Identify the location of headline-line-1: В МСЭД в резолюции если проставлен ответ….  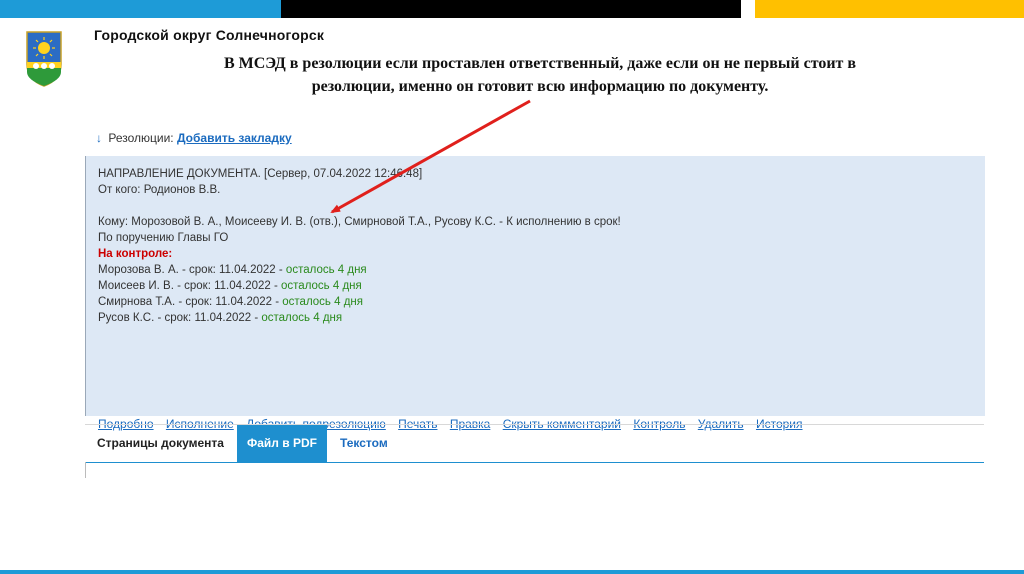
(540, 63).